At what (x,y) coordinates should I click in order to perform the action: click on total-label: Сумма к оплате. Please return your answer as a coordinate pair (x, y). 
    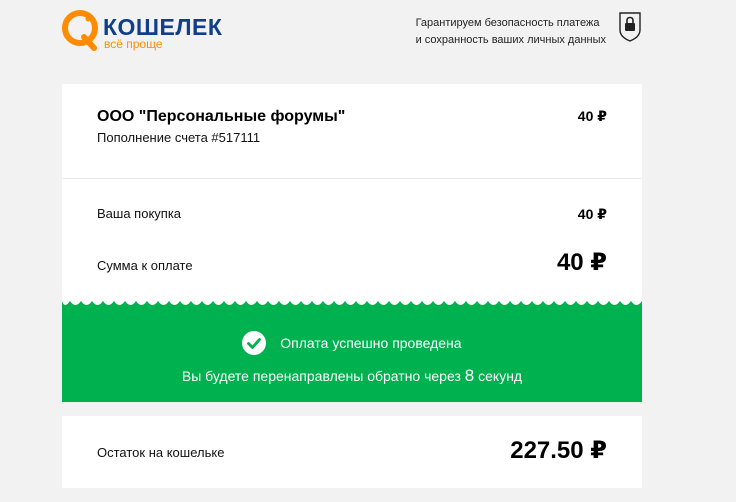
    Looking at the image, I should click on (145, 265).